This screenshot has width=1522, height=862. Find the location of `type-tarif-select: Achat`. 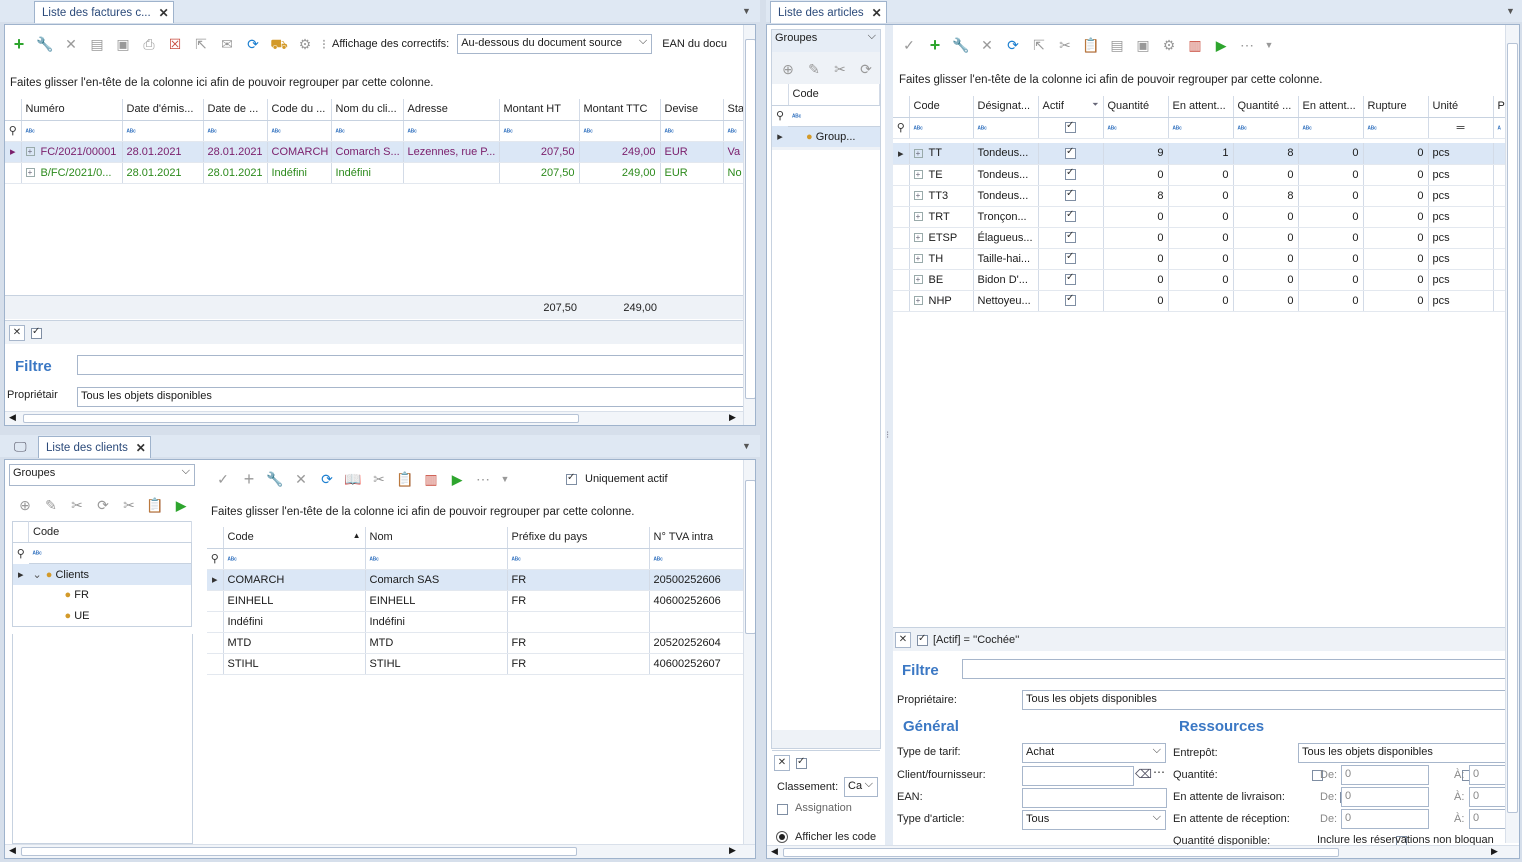

type-tarif-select: Achat is located at coordinates (1094, 753).